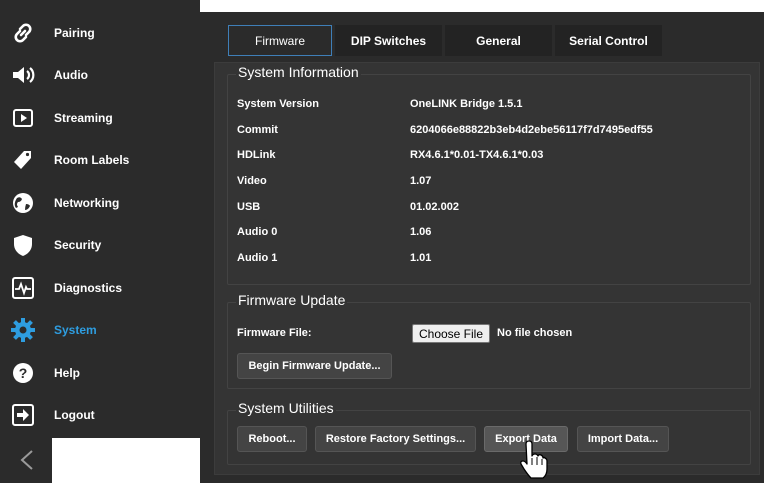  What do you see at coordinates (100, 373) in the screenshot?
I see `sidebar-item-help: ? Help` at bounding box center [100, 373].